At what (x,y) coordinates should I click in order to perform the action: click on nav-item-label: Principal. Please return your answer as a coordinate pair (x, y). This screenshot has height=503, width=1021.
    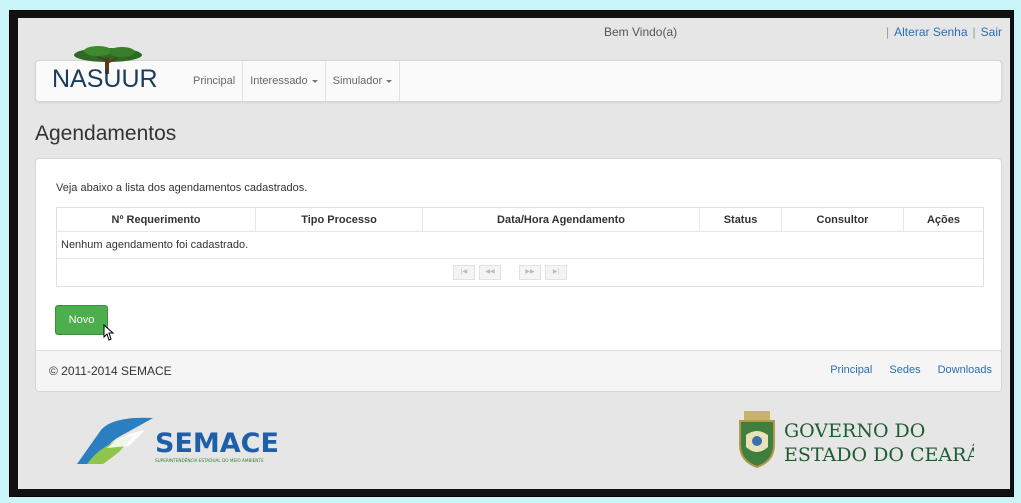
    Looking at the image, I should click on (214, 81).